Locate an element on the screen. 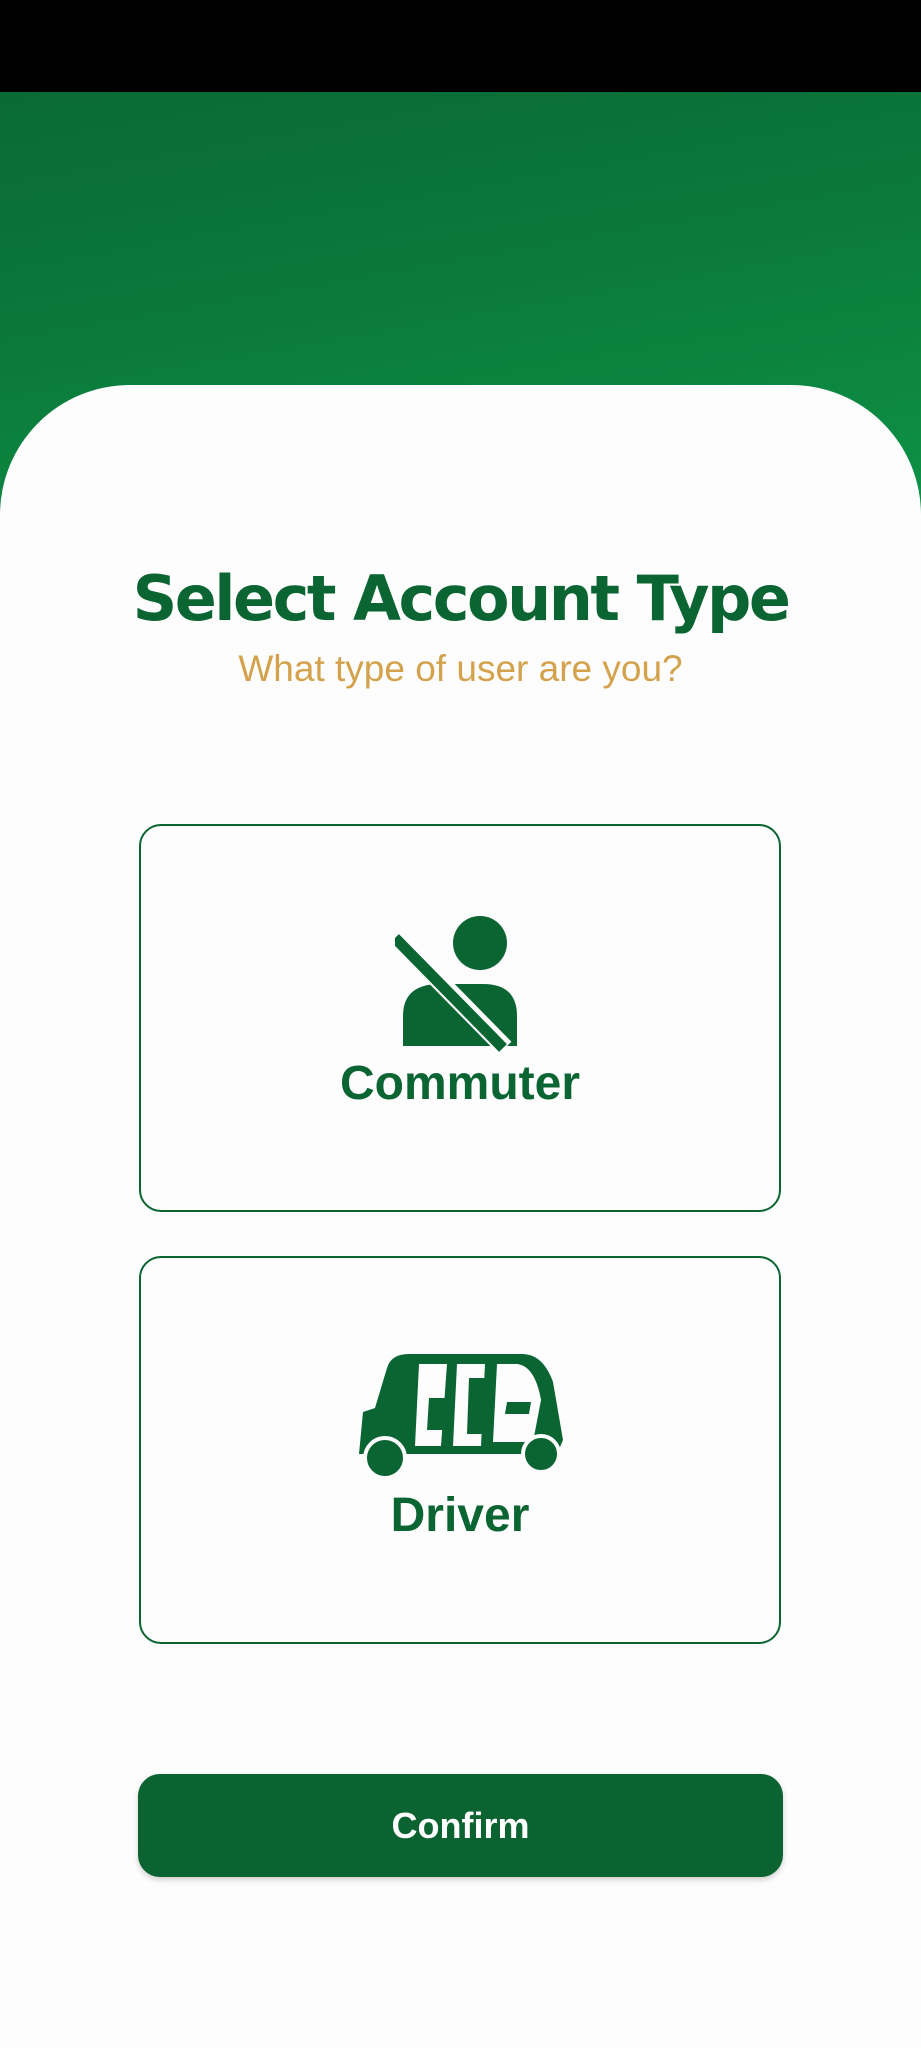  page-subtitle: What type of user are you? is located at coordinates (460, 668).